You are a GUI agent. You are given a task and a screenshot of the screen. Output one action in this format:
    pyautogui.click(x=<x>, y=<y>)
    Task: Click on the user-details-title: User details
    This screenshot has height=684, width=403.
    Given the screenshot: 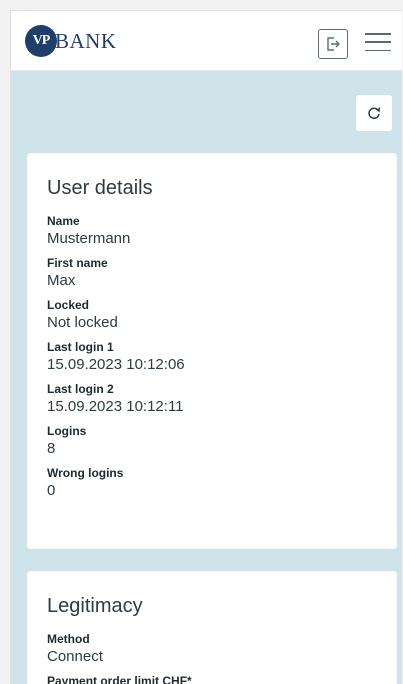 What is the action you would take?
    pyautogui.click(x=100, y=188)
    